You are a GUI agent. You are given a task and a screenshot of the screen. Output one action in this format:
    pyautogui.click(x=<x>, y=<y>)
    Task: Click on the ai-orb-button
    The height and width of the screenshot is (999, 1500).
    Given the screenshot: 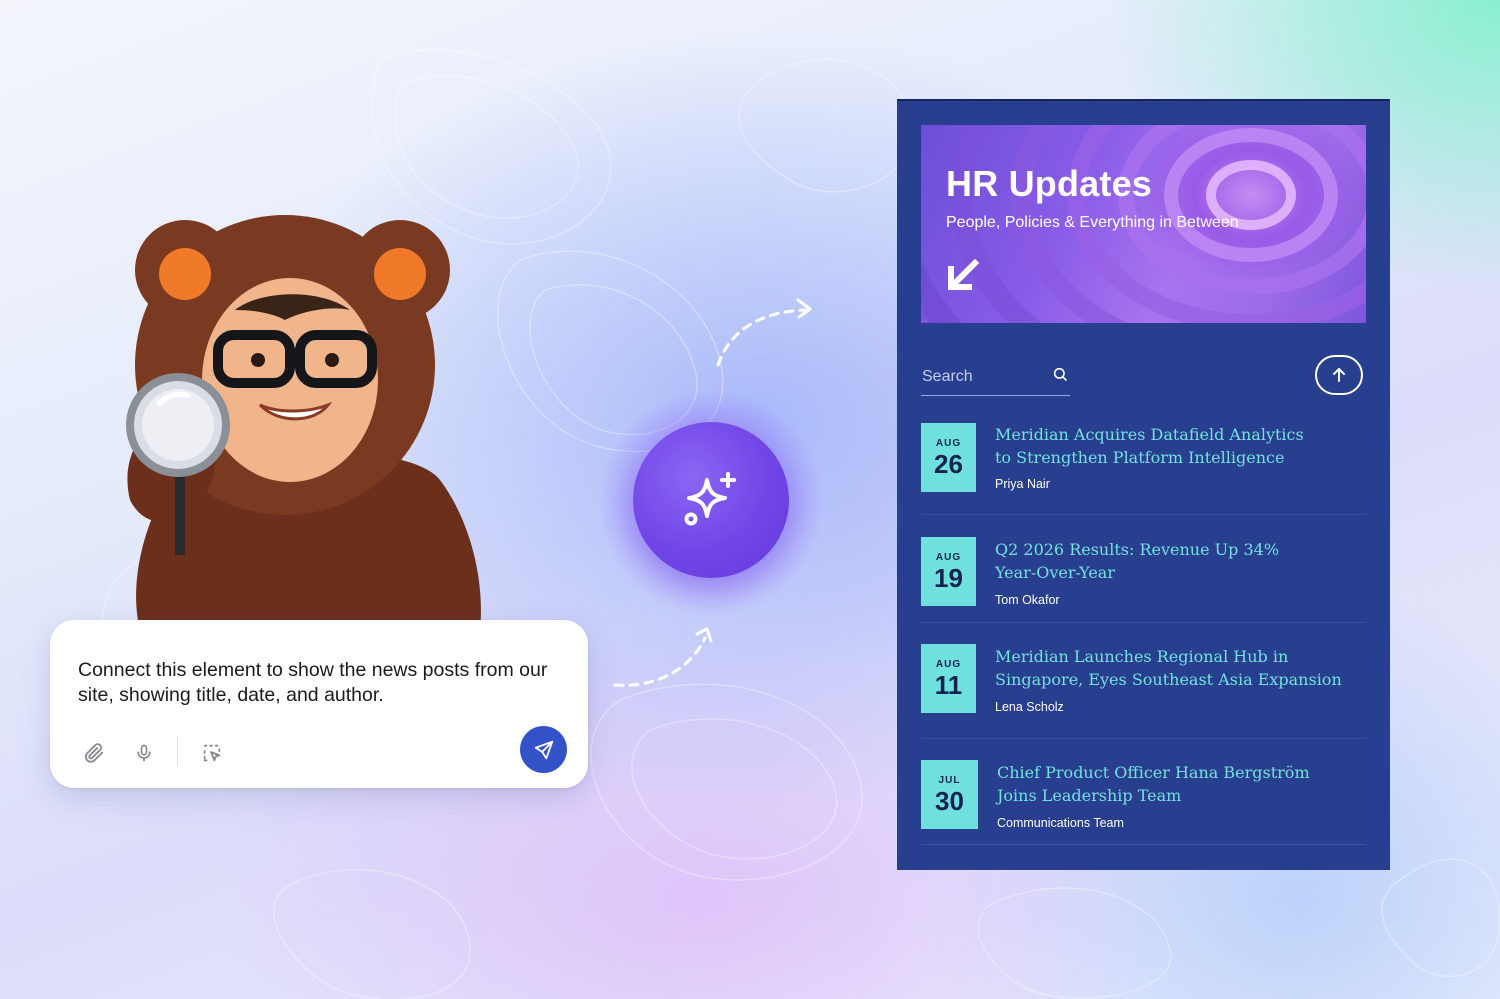 What is the action you would take?
    pyautogui.click(x=711, y=500)
    